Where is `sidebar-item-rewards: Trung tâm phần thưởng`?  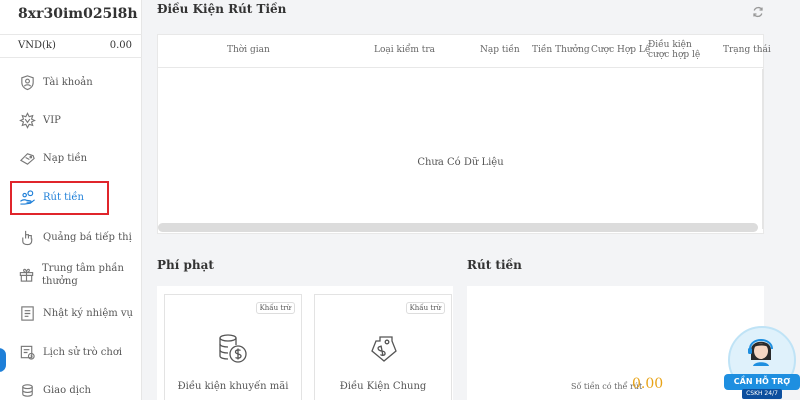
sidebar-item-rewards: Trung tâm phần thưởng is located at coordinates (78, 279).